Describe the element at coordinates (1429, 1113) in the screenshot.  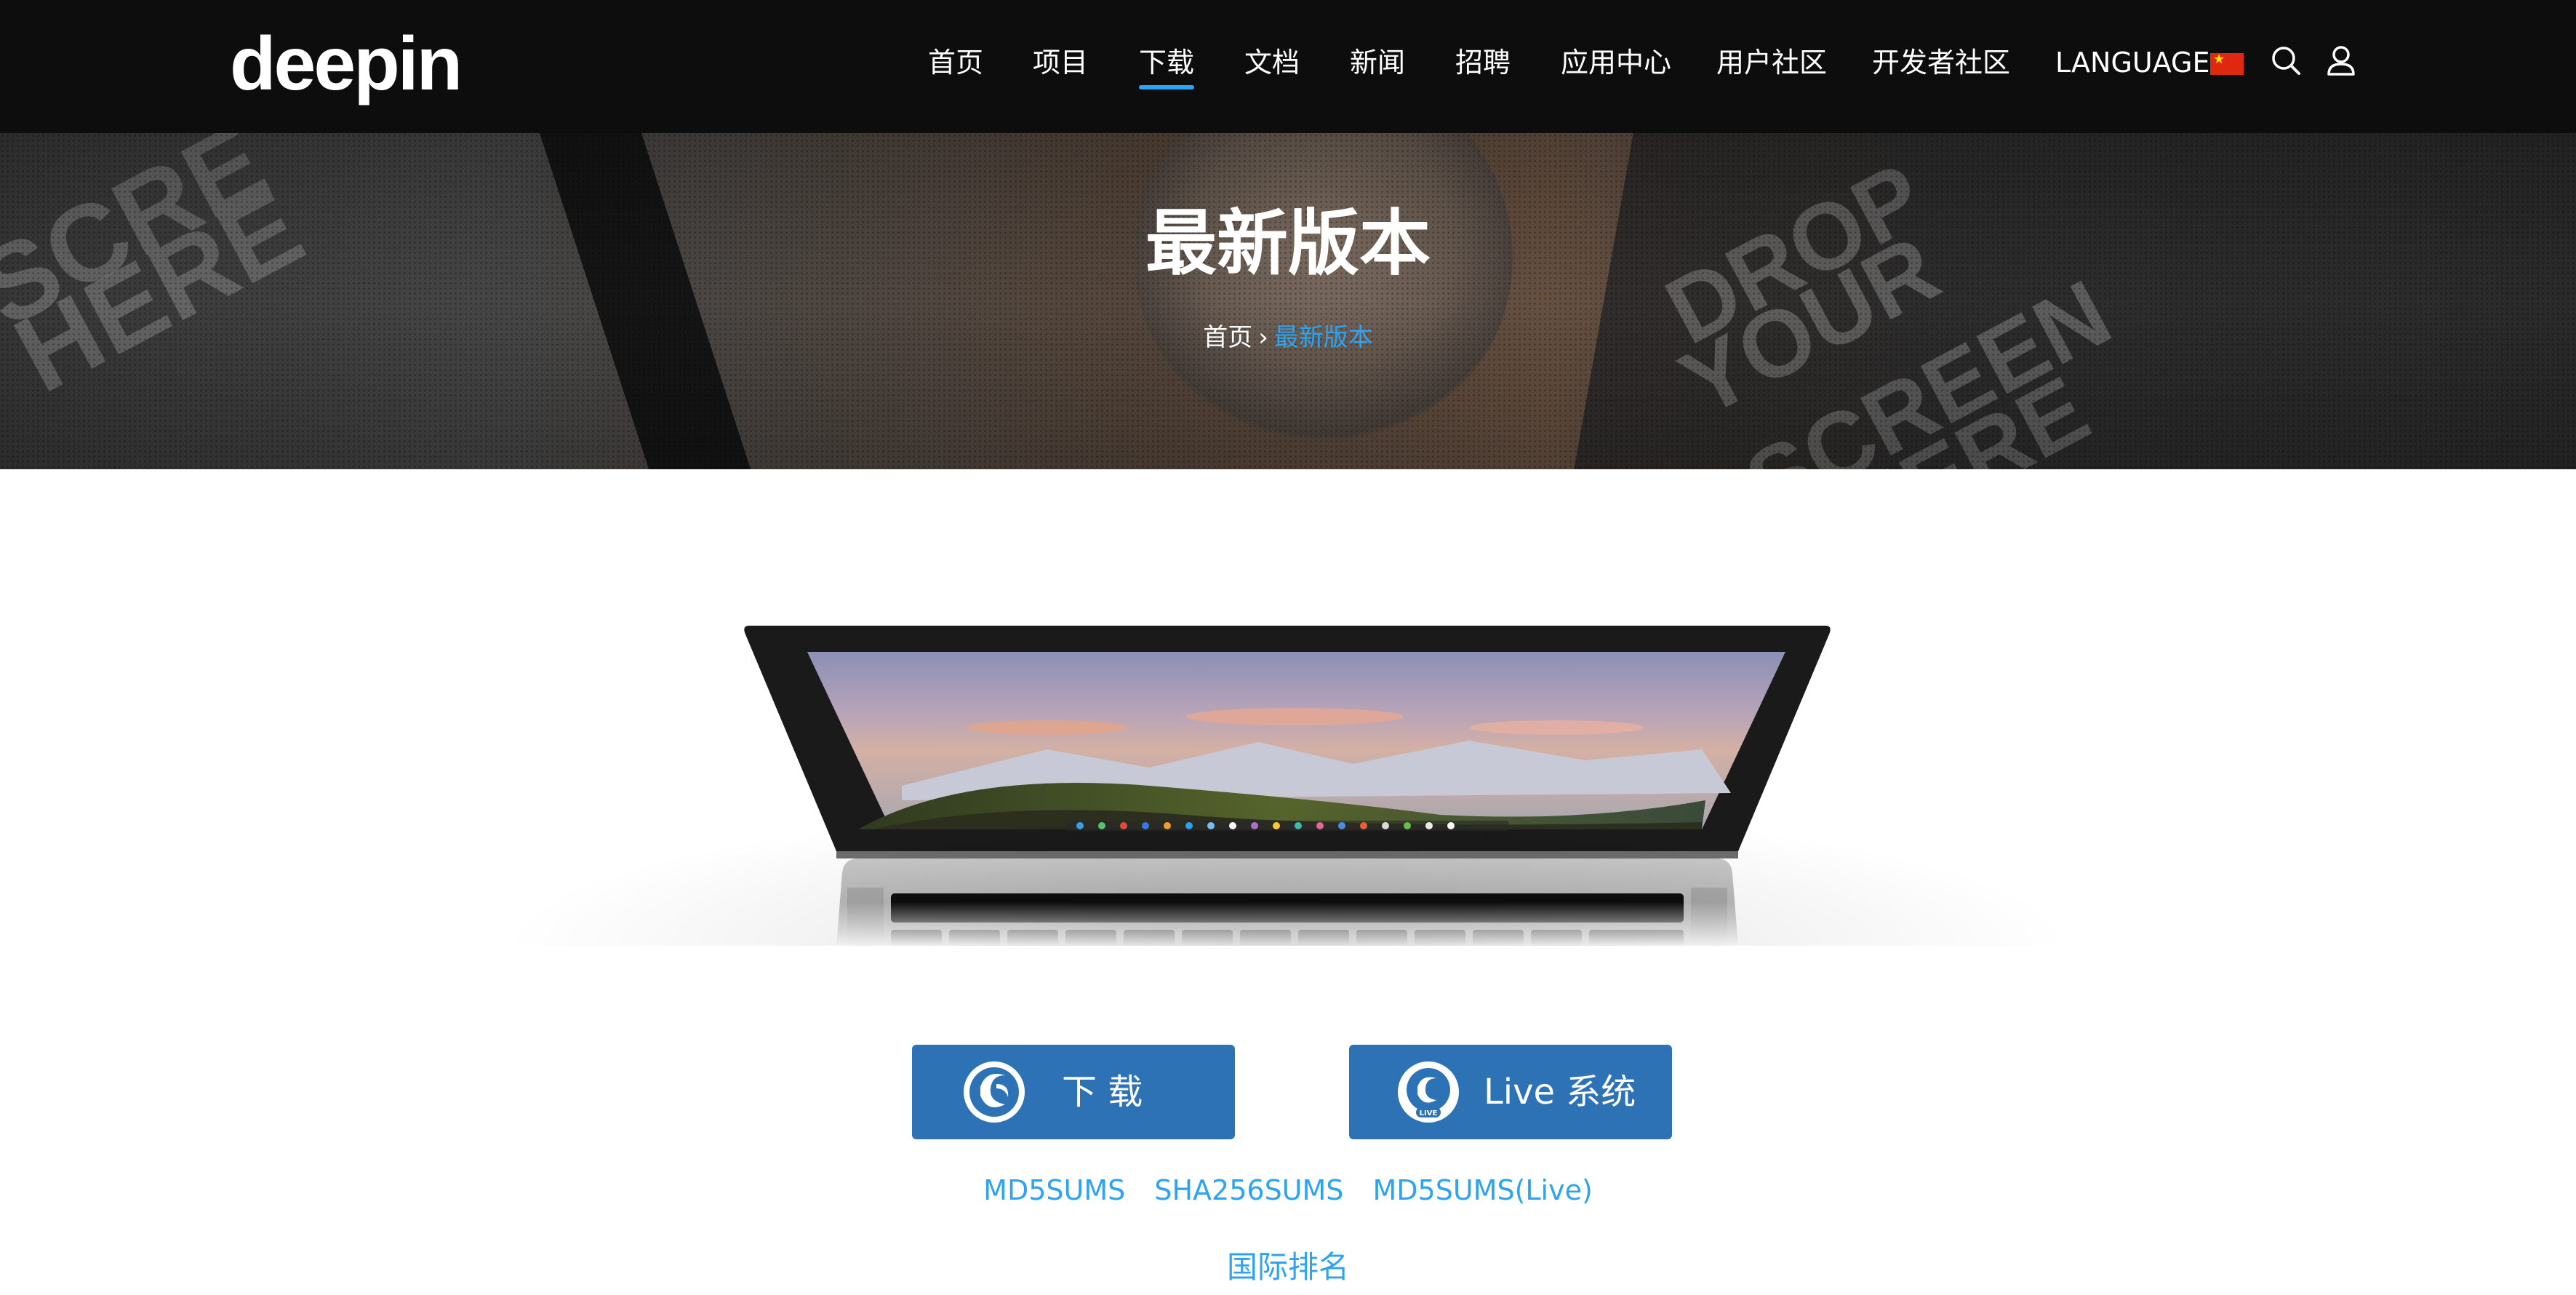
I see `svg-text: LIVE` at that location.